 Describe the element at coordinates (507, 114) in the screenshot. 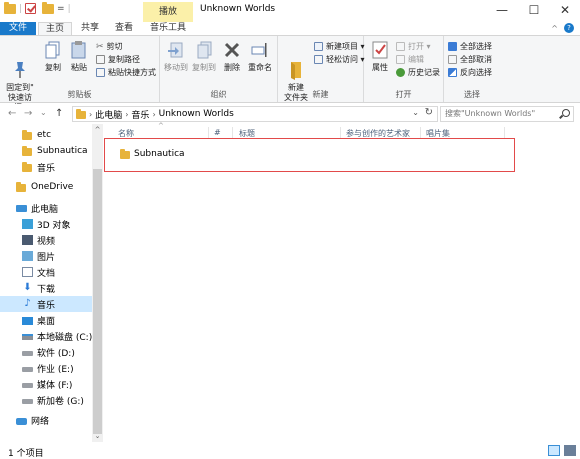

I see `search-input: 搜索"Unknown Worlds"` at that location.